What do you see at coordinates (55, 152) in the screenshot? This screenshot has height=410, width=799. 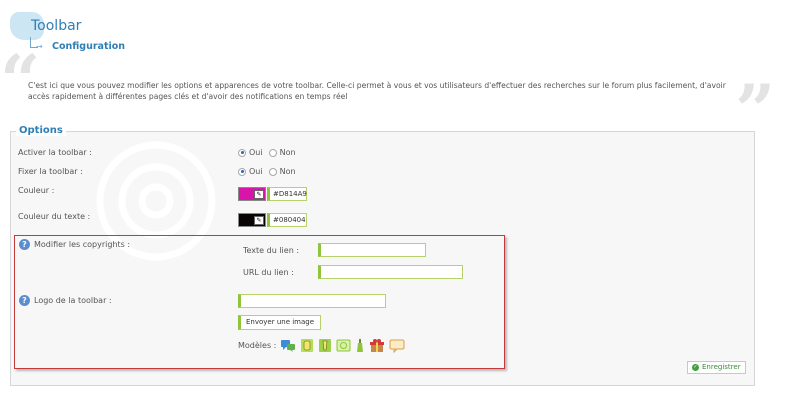 I see `activate-toolbar-label: Activer la toolbar :` at bounding box center [55, 152].